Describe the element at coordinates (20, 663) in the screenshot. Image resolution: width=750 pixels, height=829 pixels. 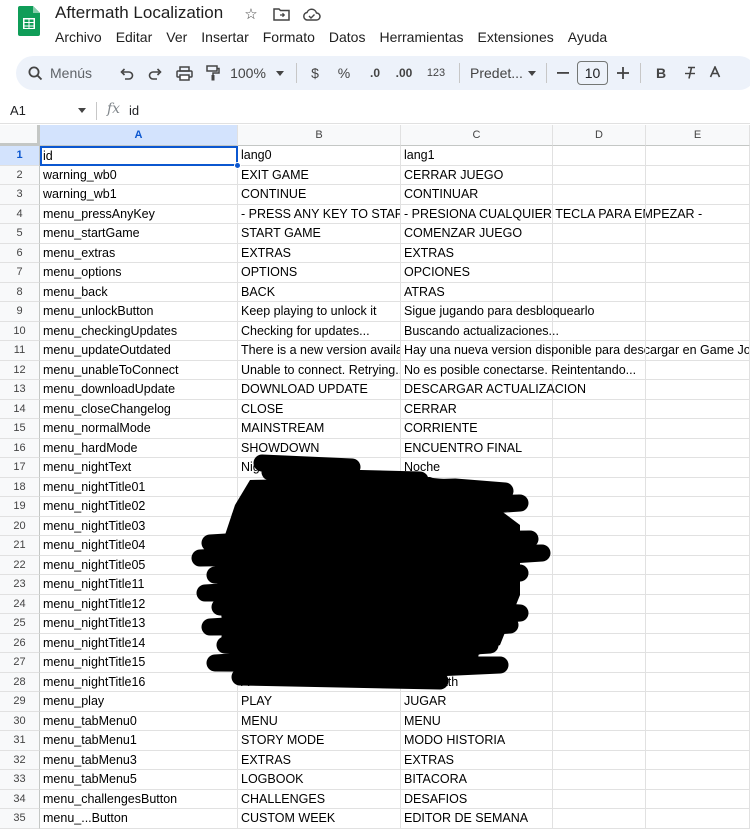
I see `row-header: 27` at that location.